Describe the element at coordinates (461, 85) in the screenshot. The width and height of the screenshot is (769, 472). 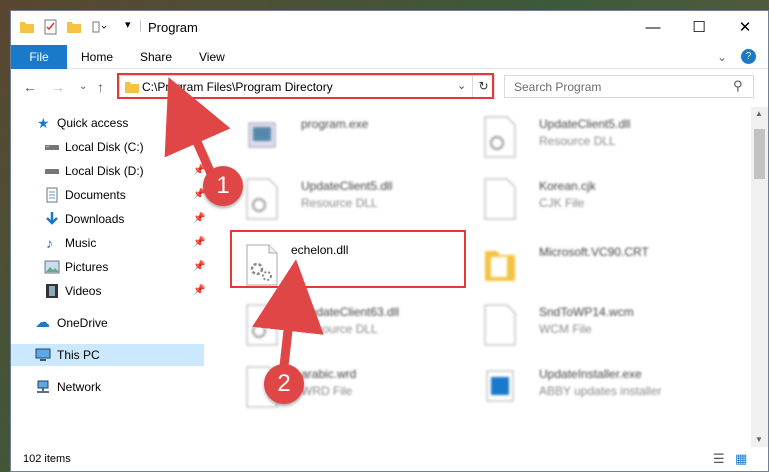
I see `address-dropdown-icon: ⌄` at that location.